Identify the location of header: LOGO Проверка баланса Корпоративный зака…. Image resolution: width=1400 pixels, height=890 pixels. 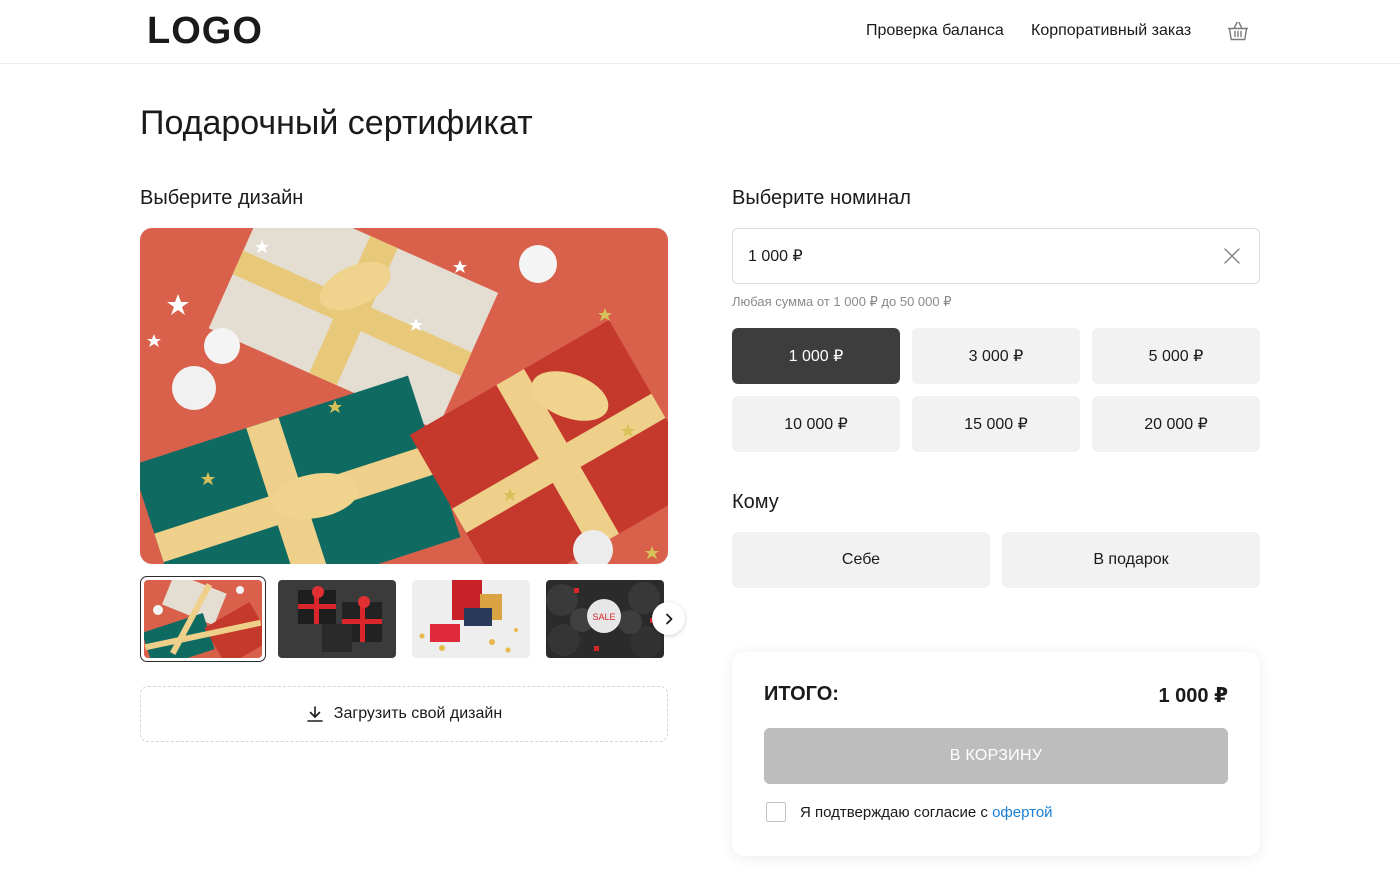
(700, 32).